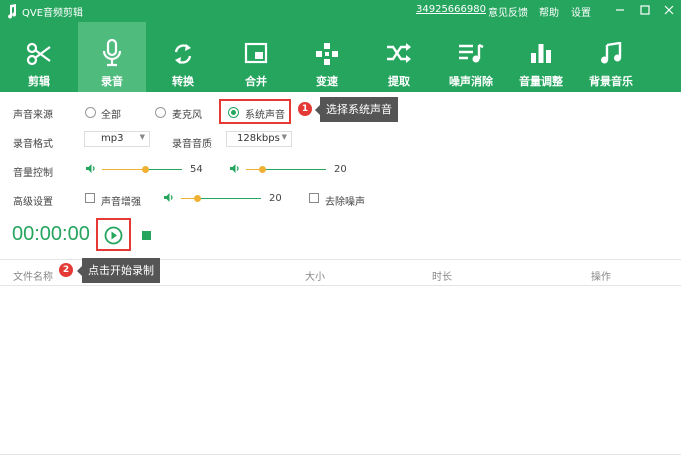 This screenshot has height=464, width=681. I want to click on radio-source-microphone-label: 麦克风, so click(187, 115).